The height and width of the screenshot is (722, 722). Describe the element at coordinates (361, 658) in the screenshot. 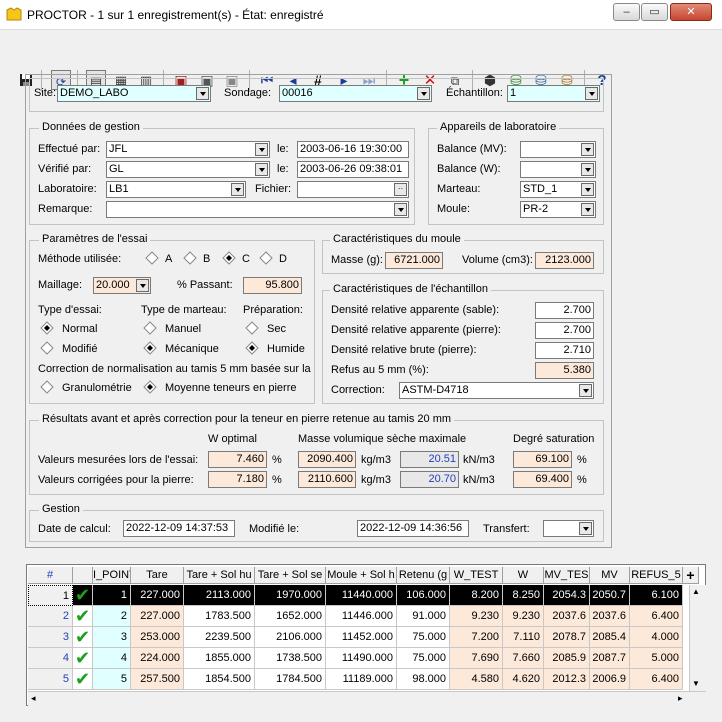

I see `grid-cell-moule-sol-humide: 11490.000` at that location.